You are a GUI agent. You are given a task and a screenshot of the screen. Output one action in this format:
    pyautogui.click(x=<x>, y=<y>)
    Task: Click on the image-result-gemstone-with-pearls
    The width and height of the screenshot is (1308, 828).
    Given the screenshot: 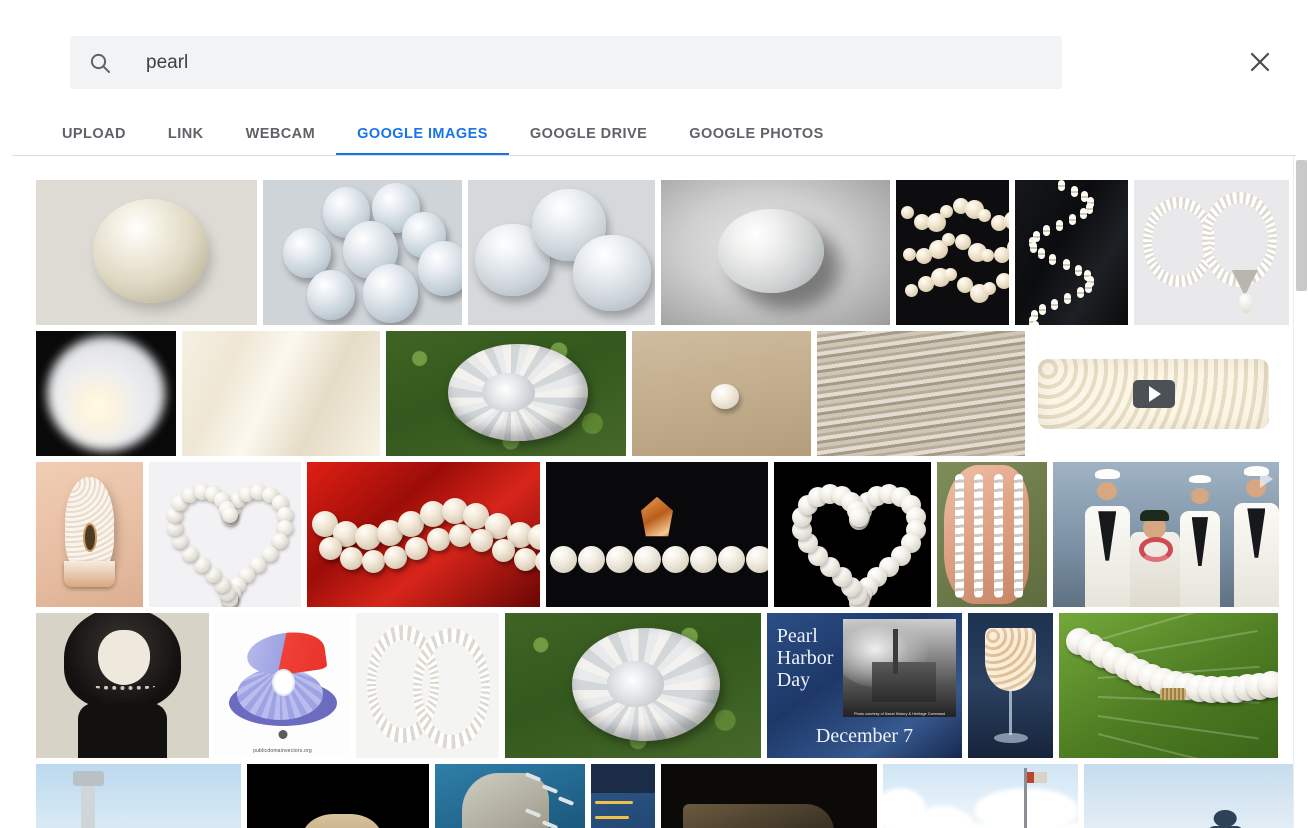 What is the action you would take?
    pyautogui.click(x=657, y=534)
    